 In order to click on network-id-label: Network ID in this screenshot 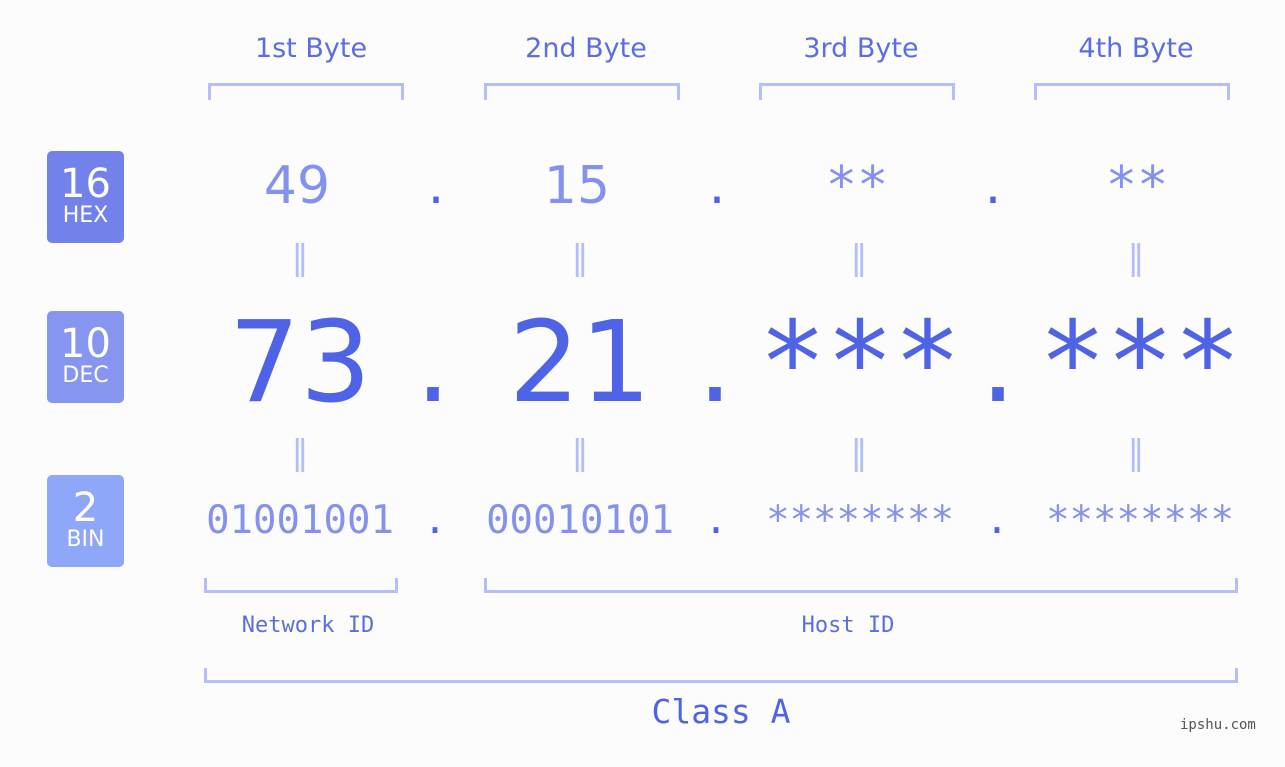, I will do `click(308, 625)`.